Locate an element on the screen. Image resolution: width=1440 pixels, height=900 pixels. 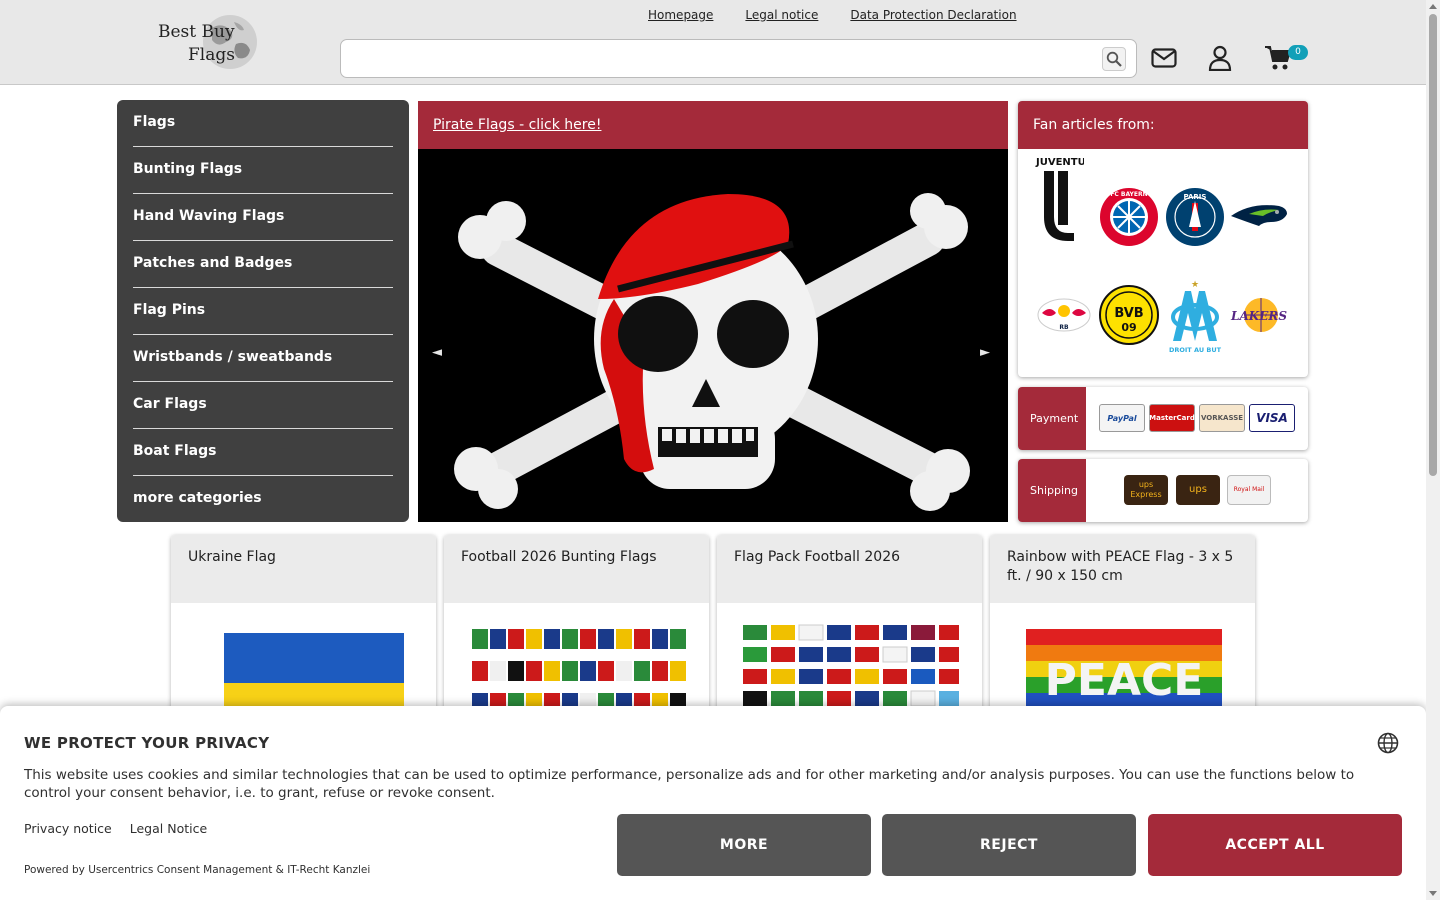
scroll-down-arrow-icon is located at coordinates (1433, 893).